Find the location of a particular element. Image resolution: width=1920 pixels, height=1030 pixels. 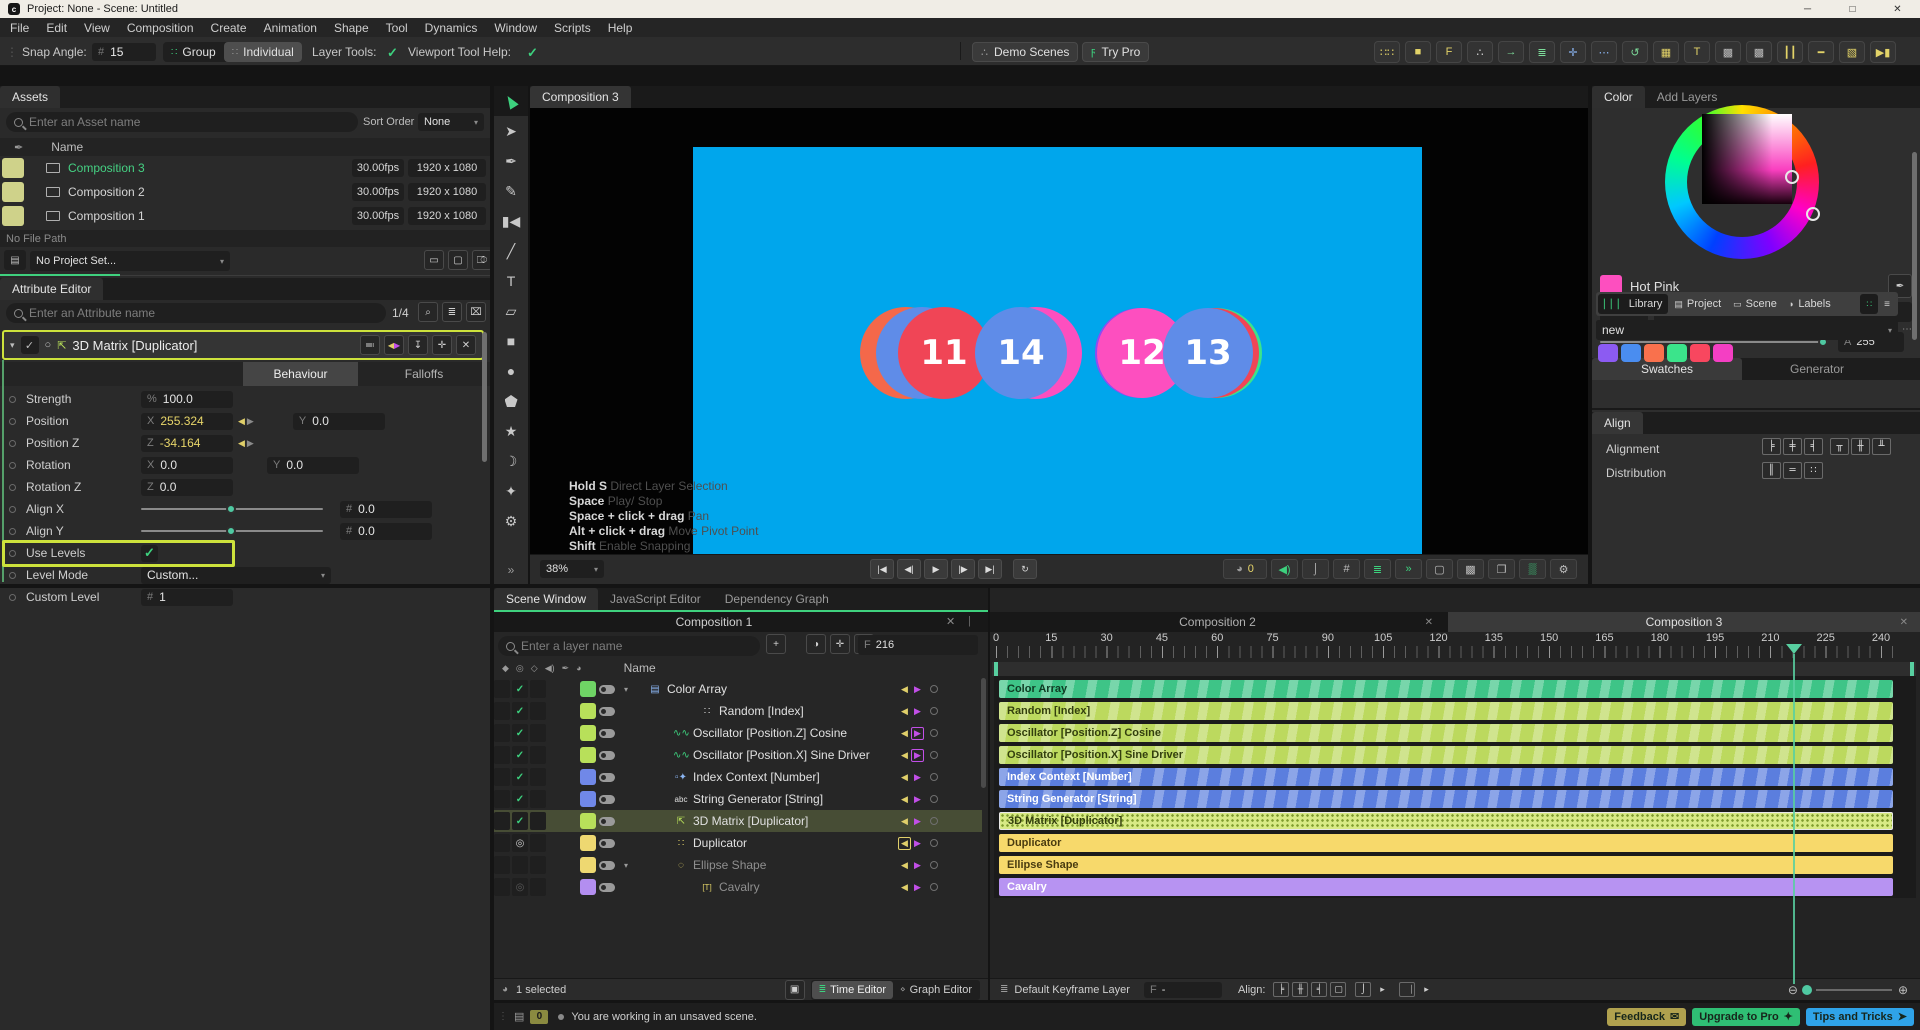

eye-icon: ◎ is located at coordinates (520, 668).